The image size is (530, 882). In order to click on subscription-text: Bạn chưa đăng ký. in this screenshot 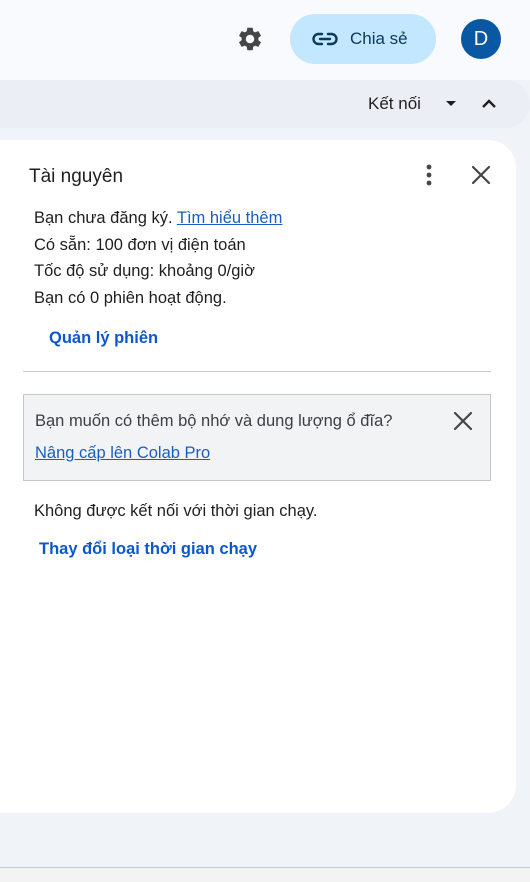, I will do `click(103, 218)`.